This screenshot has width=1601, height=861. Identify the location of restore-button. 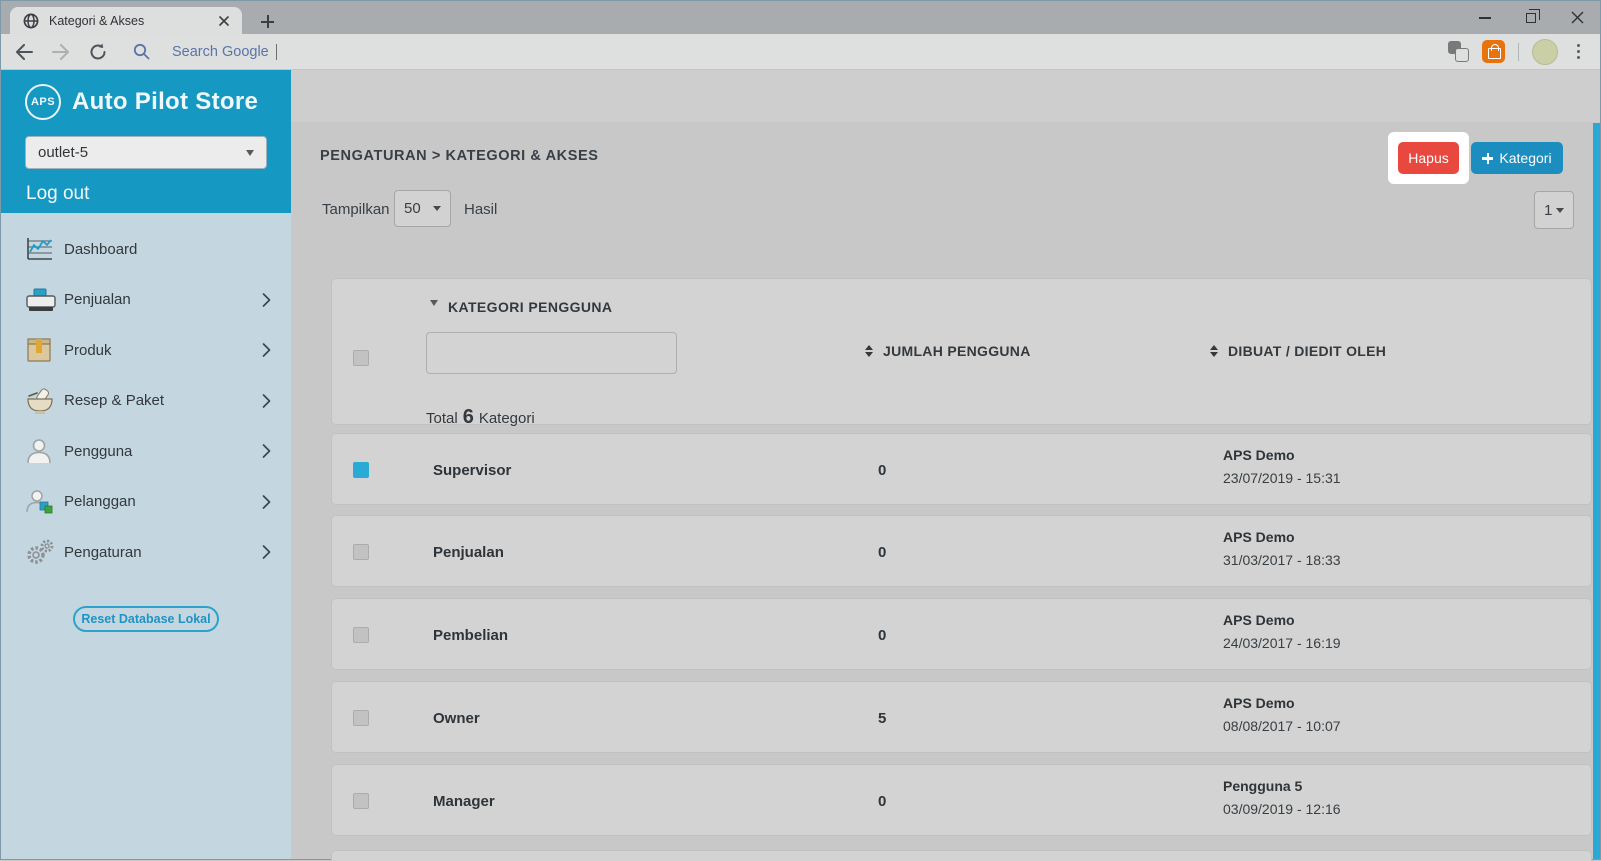
(1531, 17).